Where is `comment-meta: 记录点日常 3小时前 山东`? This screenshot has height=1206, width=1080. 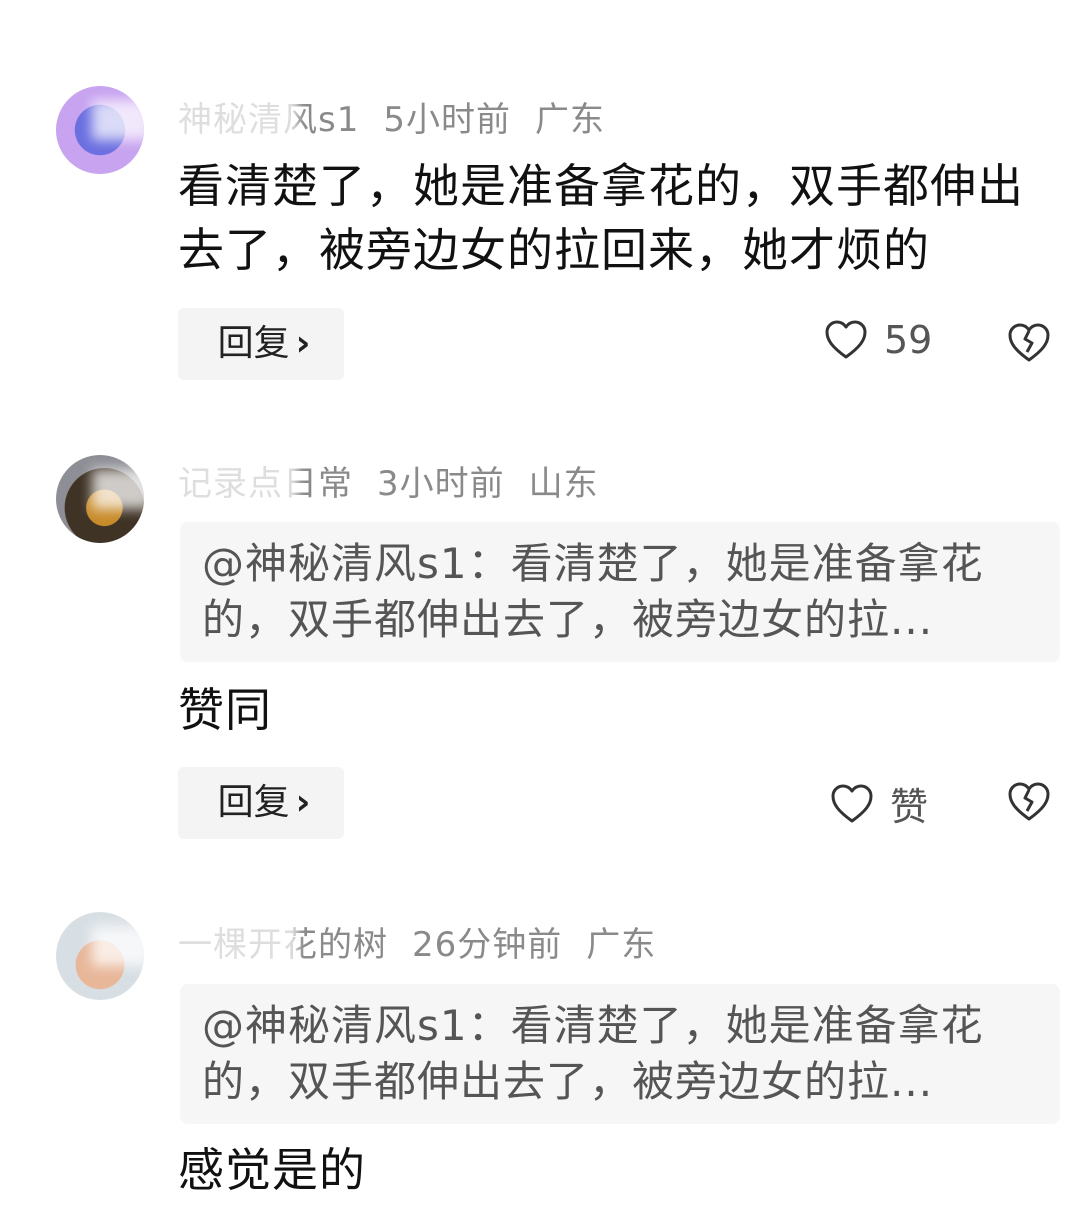
comment-meta: 记录点日常 3小时前 山东 is located at coordinates (388, 480).